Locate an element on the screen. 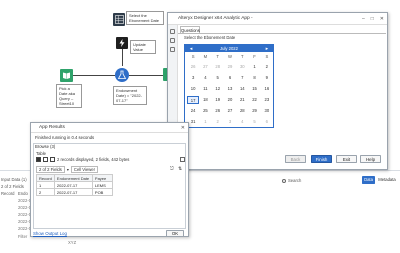  book-icon is located at coordinates (66, 75).